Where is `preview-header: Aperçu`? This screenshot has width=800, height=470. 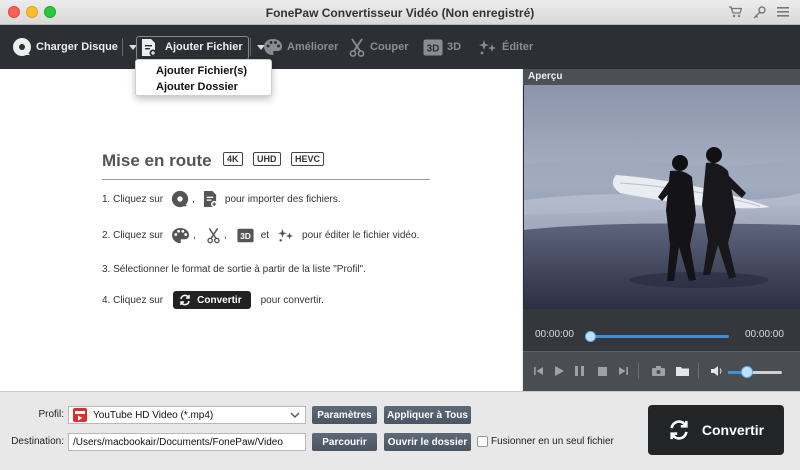
preview-header: Aperçu is located at coordinates (661, 77).